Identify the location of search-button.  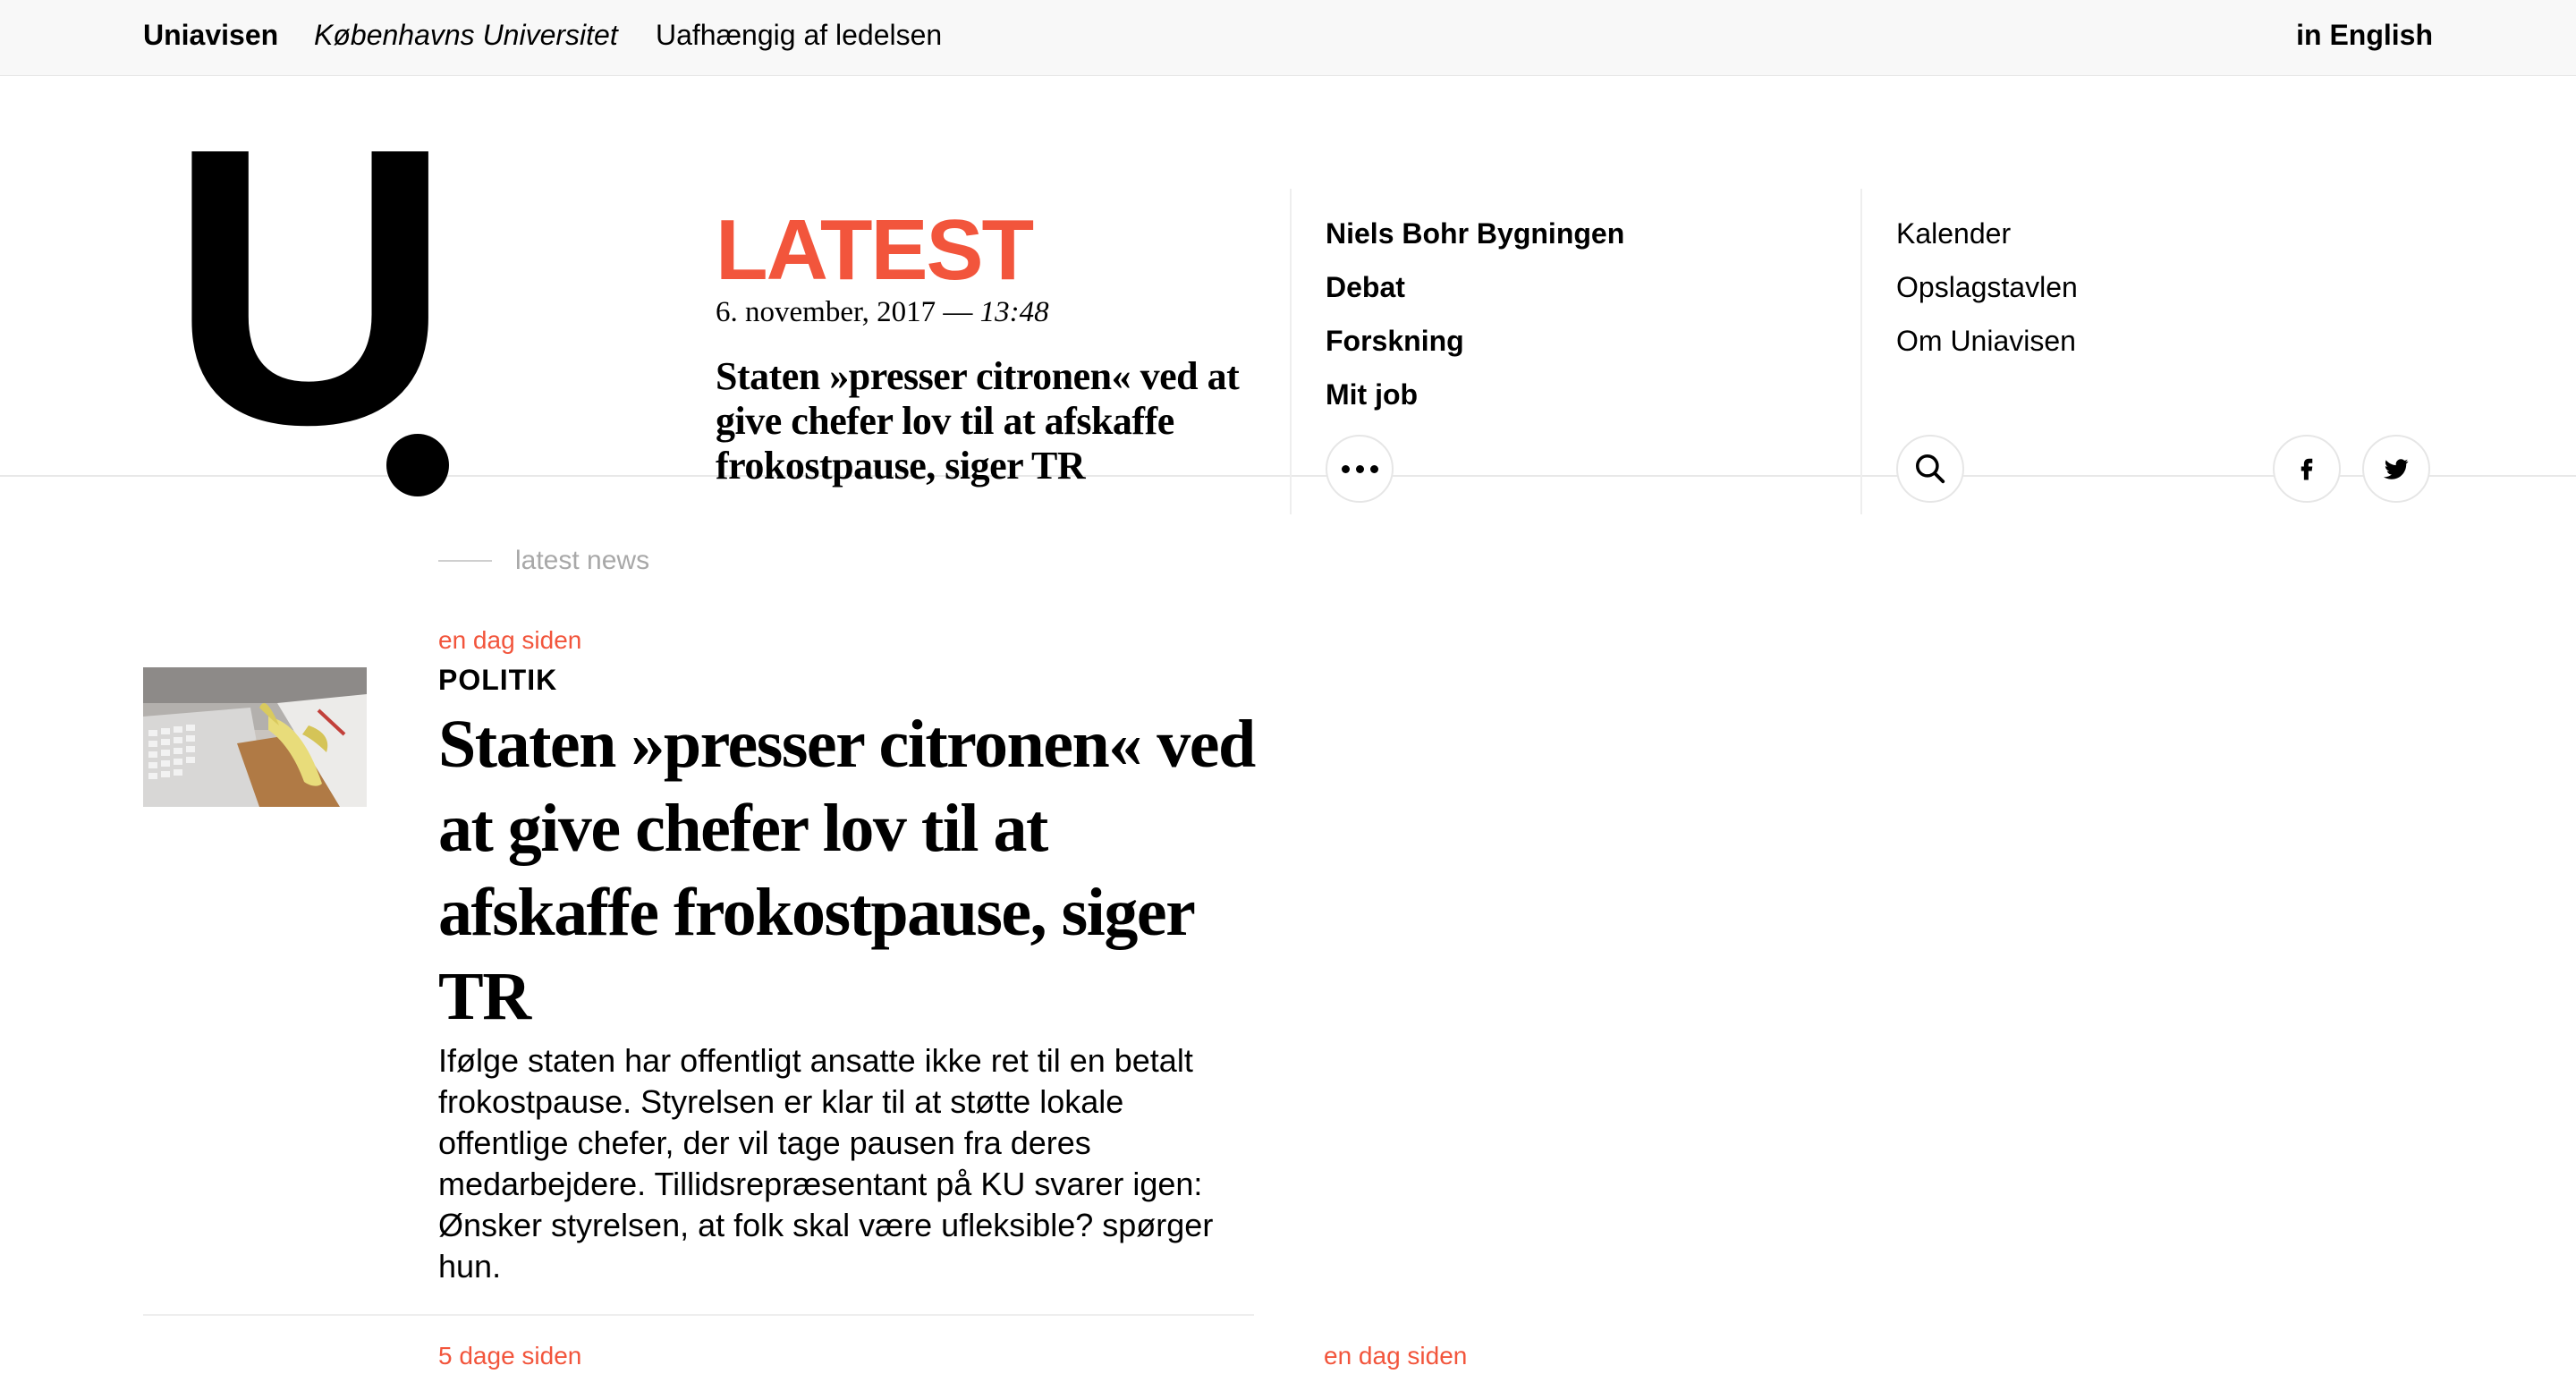
(1930, 469).